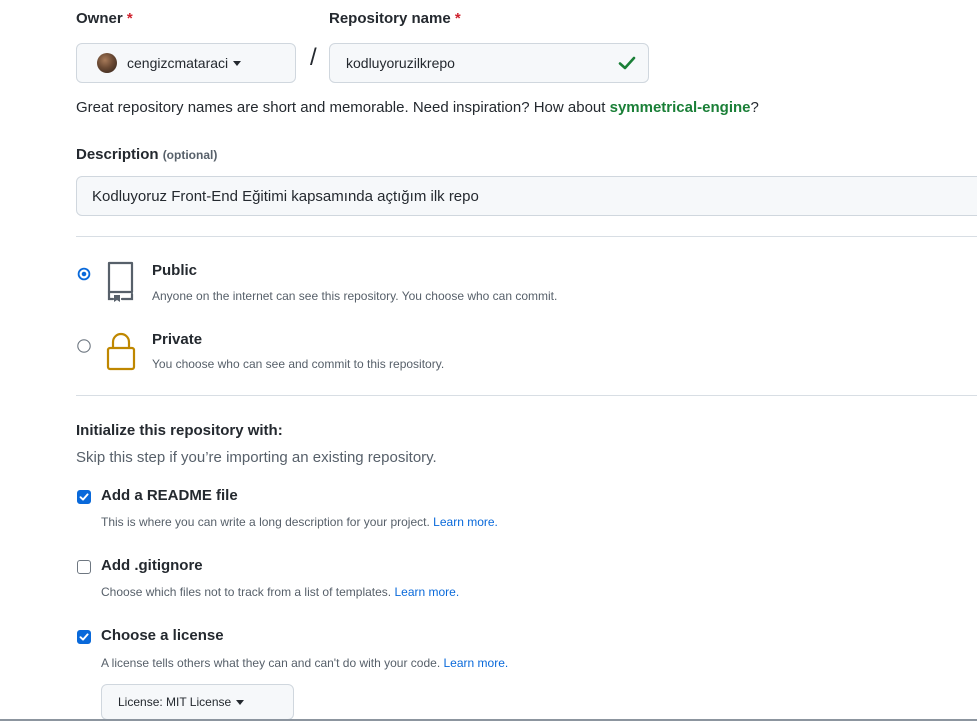 Image resolution: width=977 pixels, height=721 pixels. What do you see at coordinates (390, 18) in the screenshot?
I see `repository-name-label-text: Repository name` at bounding box center [390, 18].